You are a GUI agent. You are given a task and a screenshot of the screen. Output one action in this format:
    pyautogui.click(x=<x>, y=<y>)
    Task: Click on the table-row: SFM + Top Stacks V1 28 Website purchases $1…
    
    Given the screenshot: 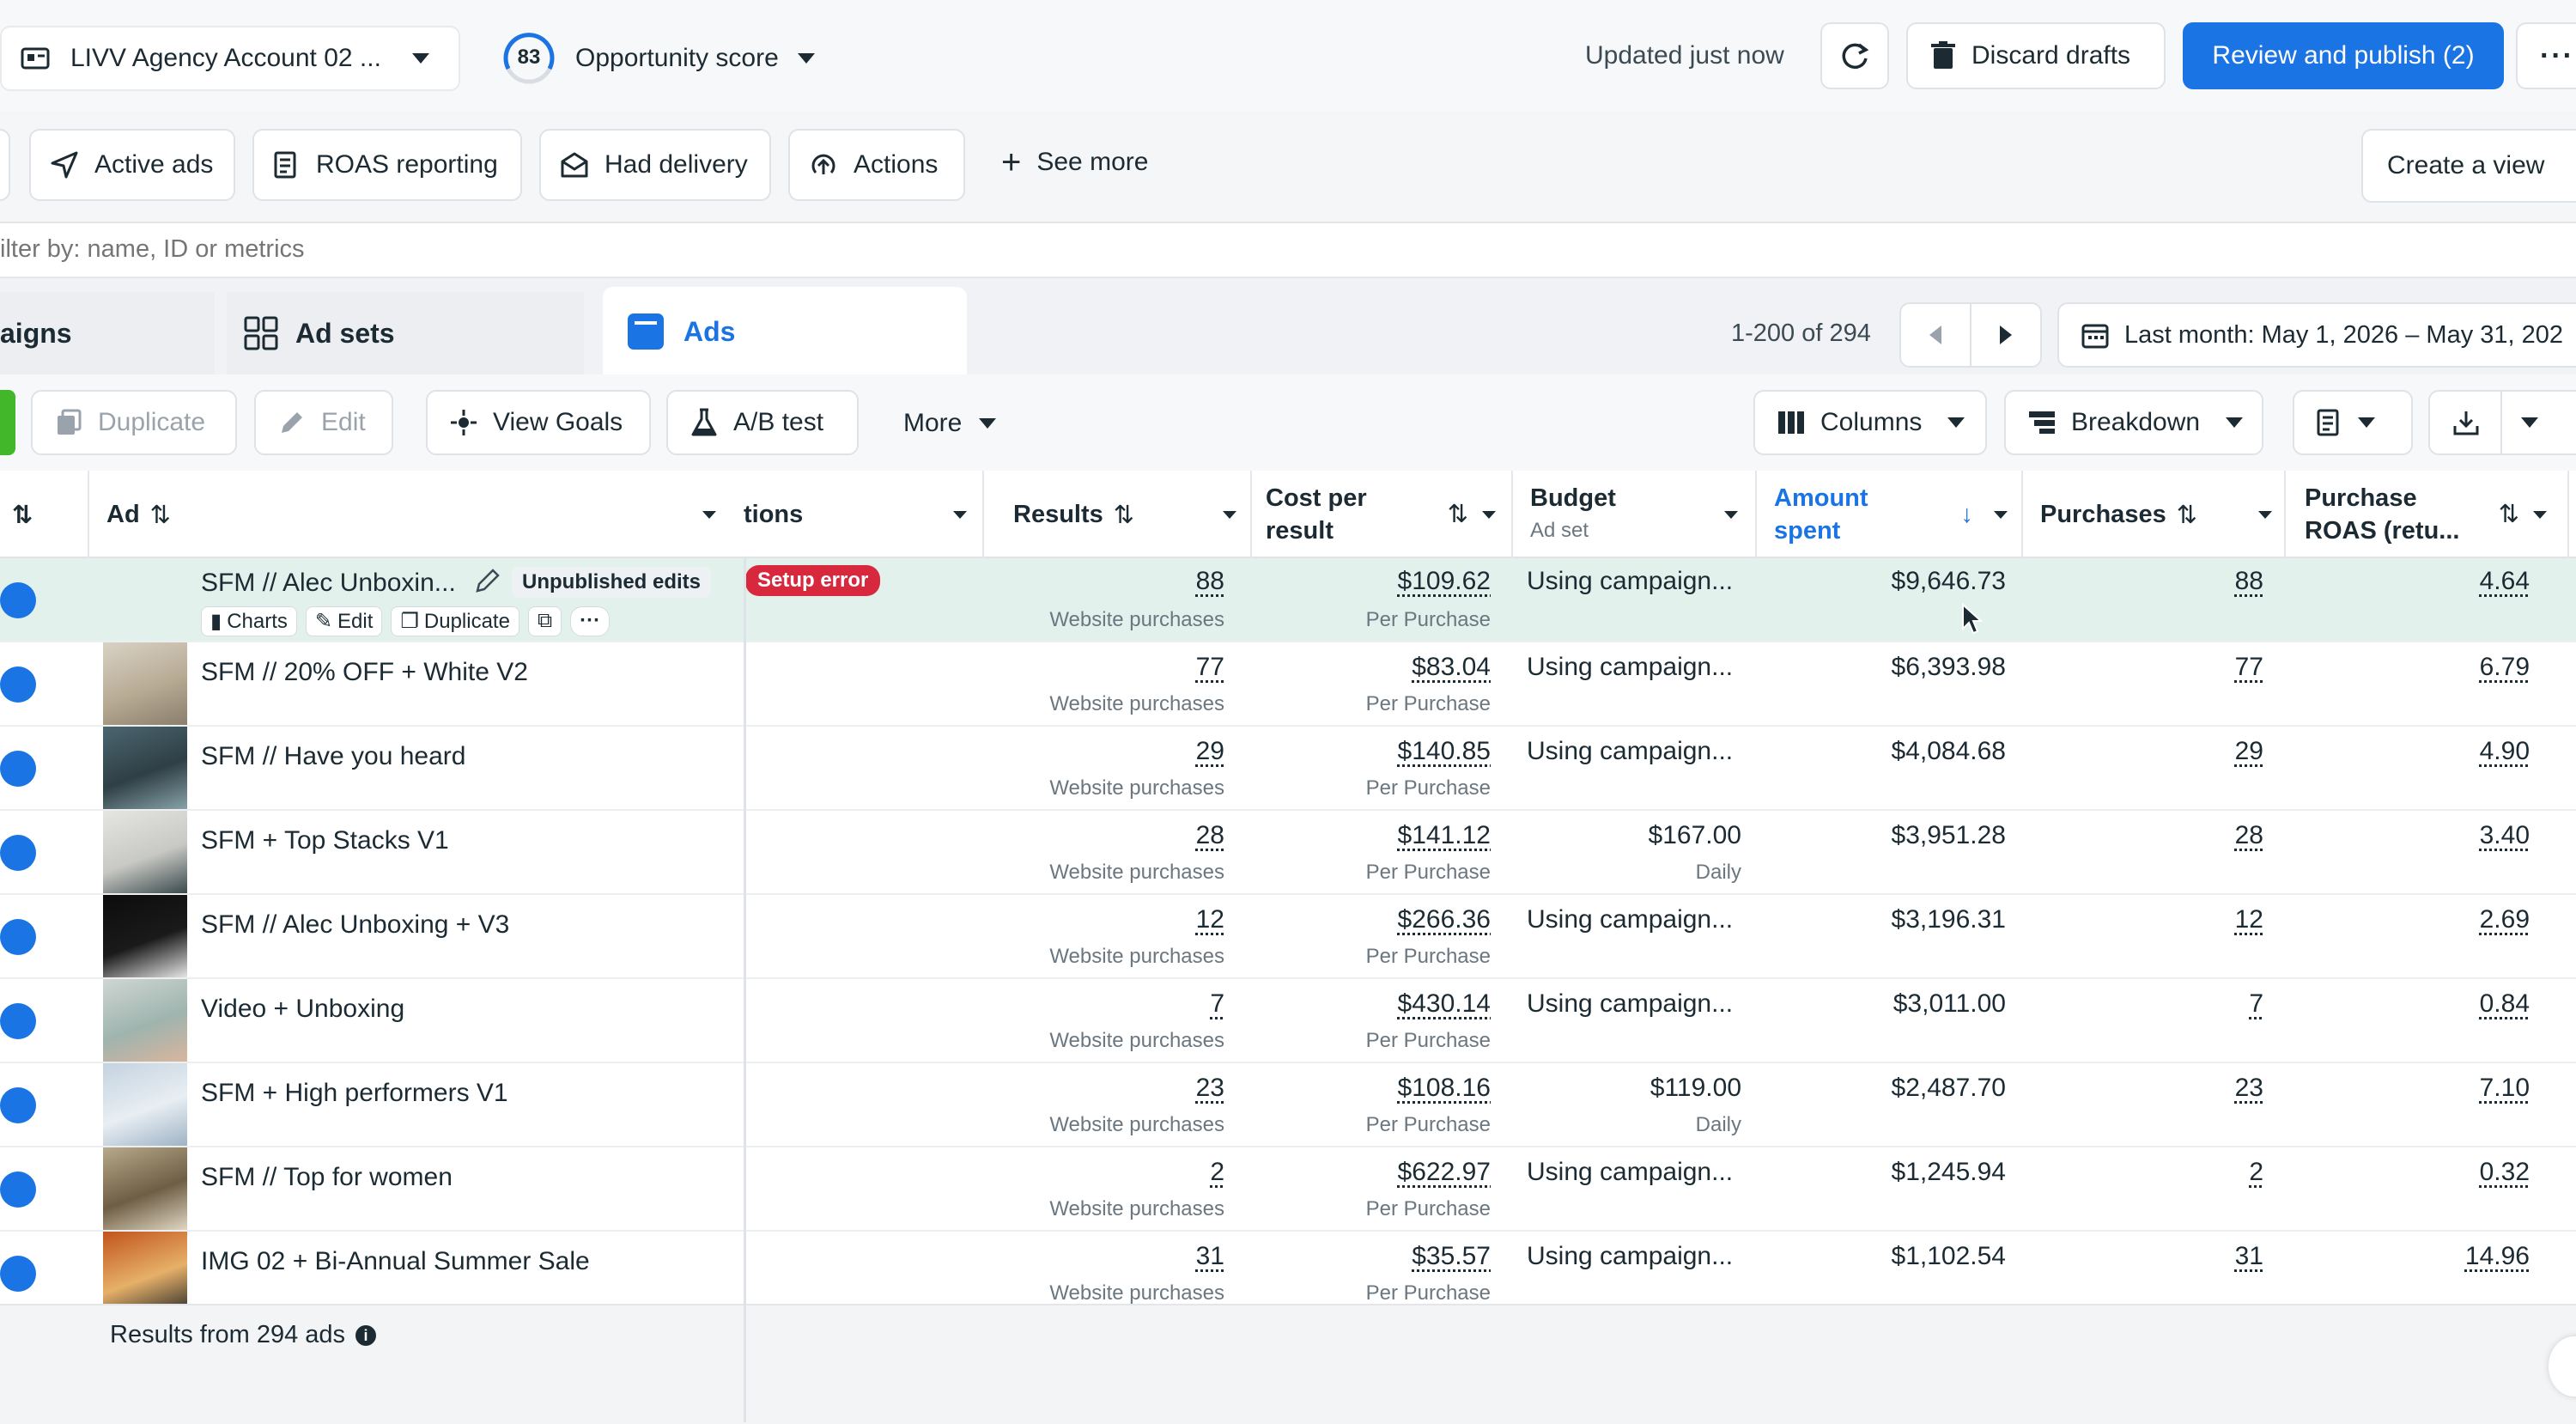 What is the action you would take?
    pyautogui.click(x=1288, y=853)
    